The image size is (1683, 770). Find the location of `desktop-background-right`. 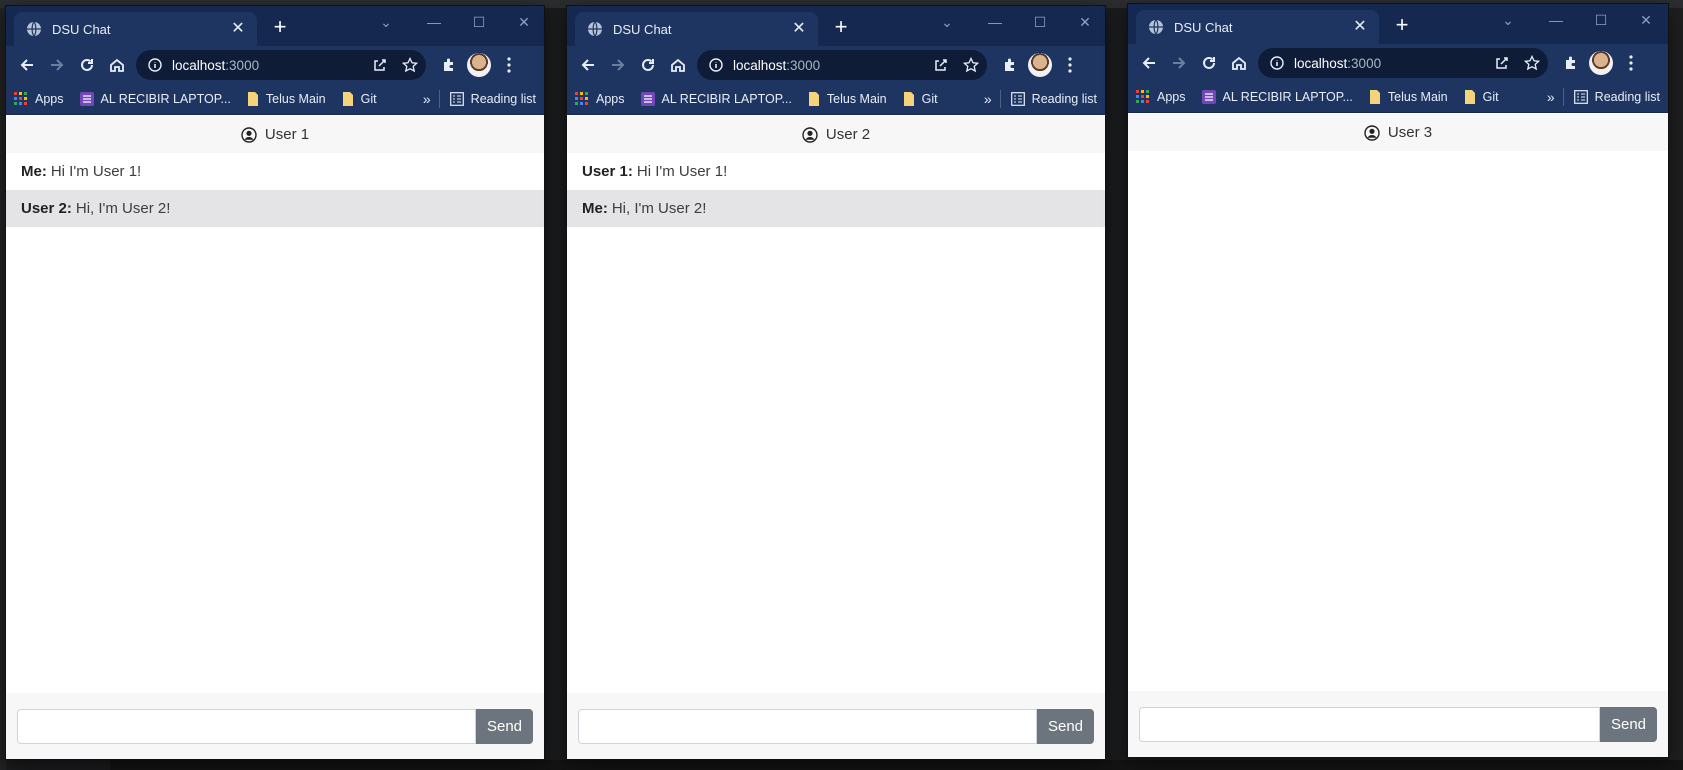

desktop-background-right is located at coordinates (1675, 389).